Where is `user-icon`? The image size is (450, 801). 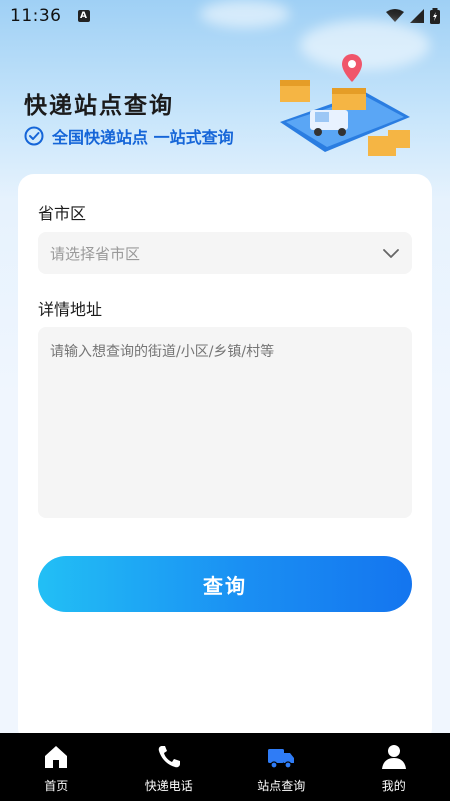
user-icon is located at coordinates (393, 757).